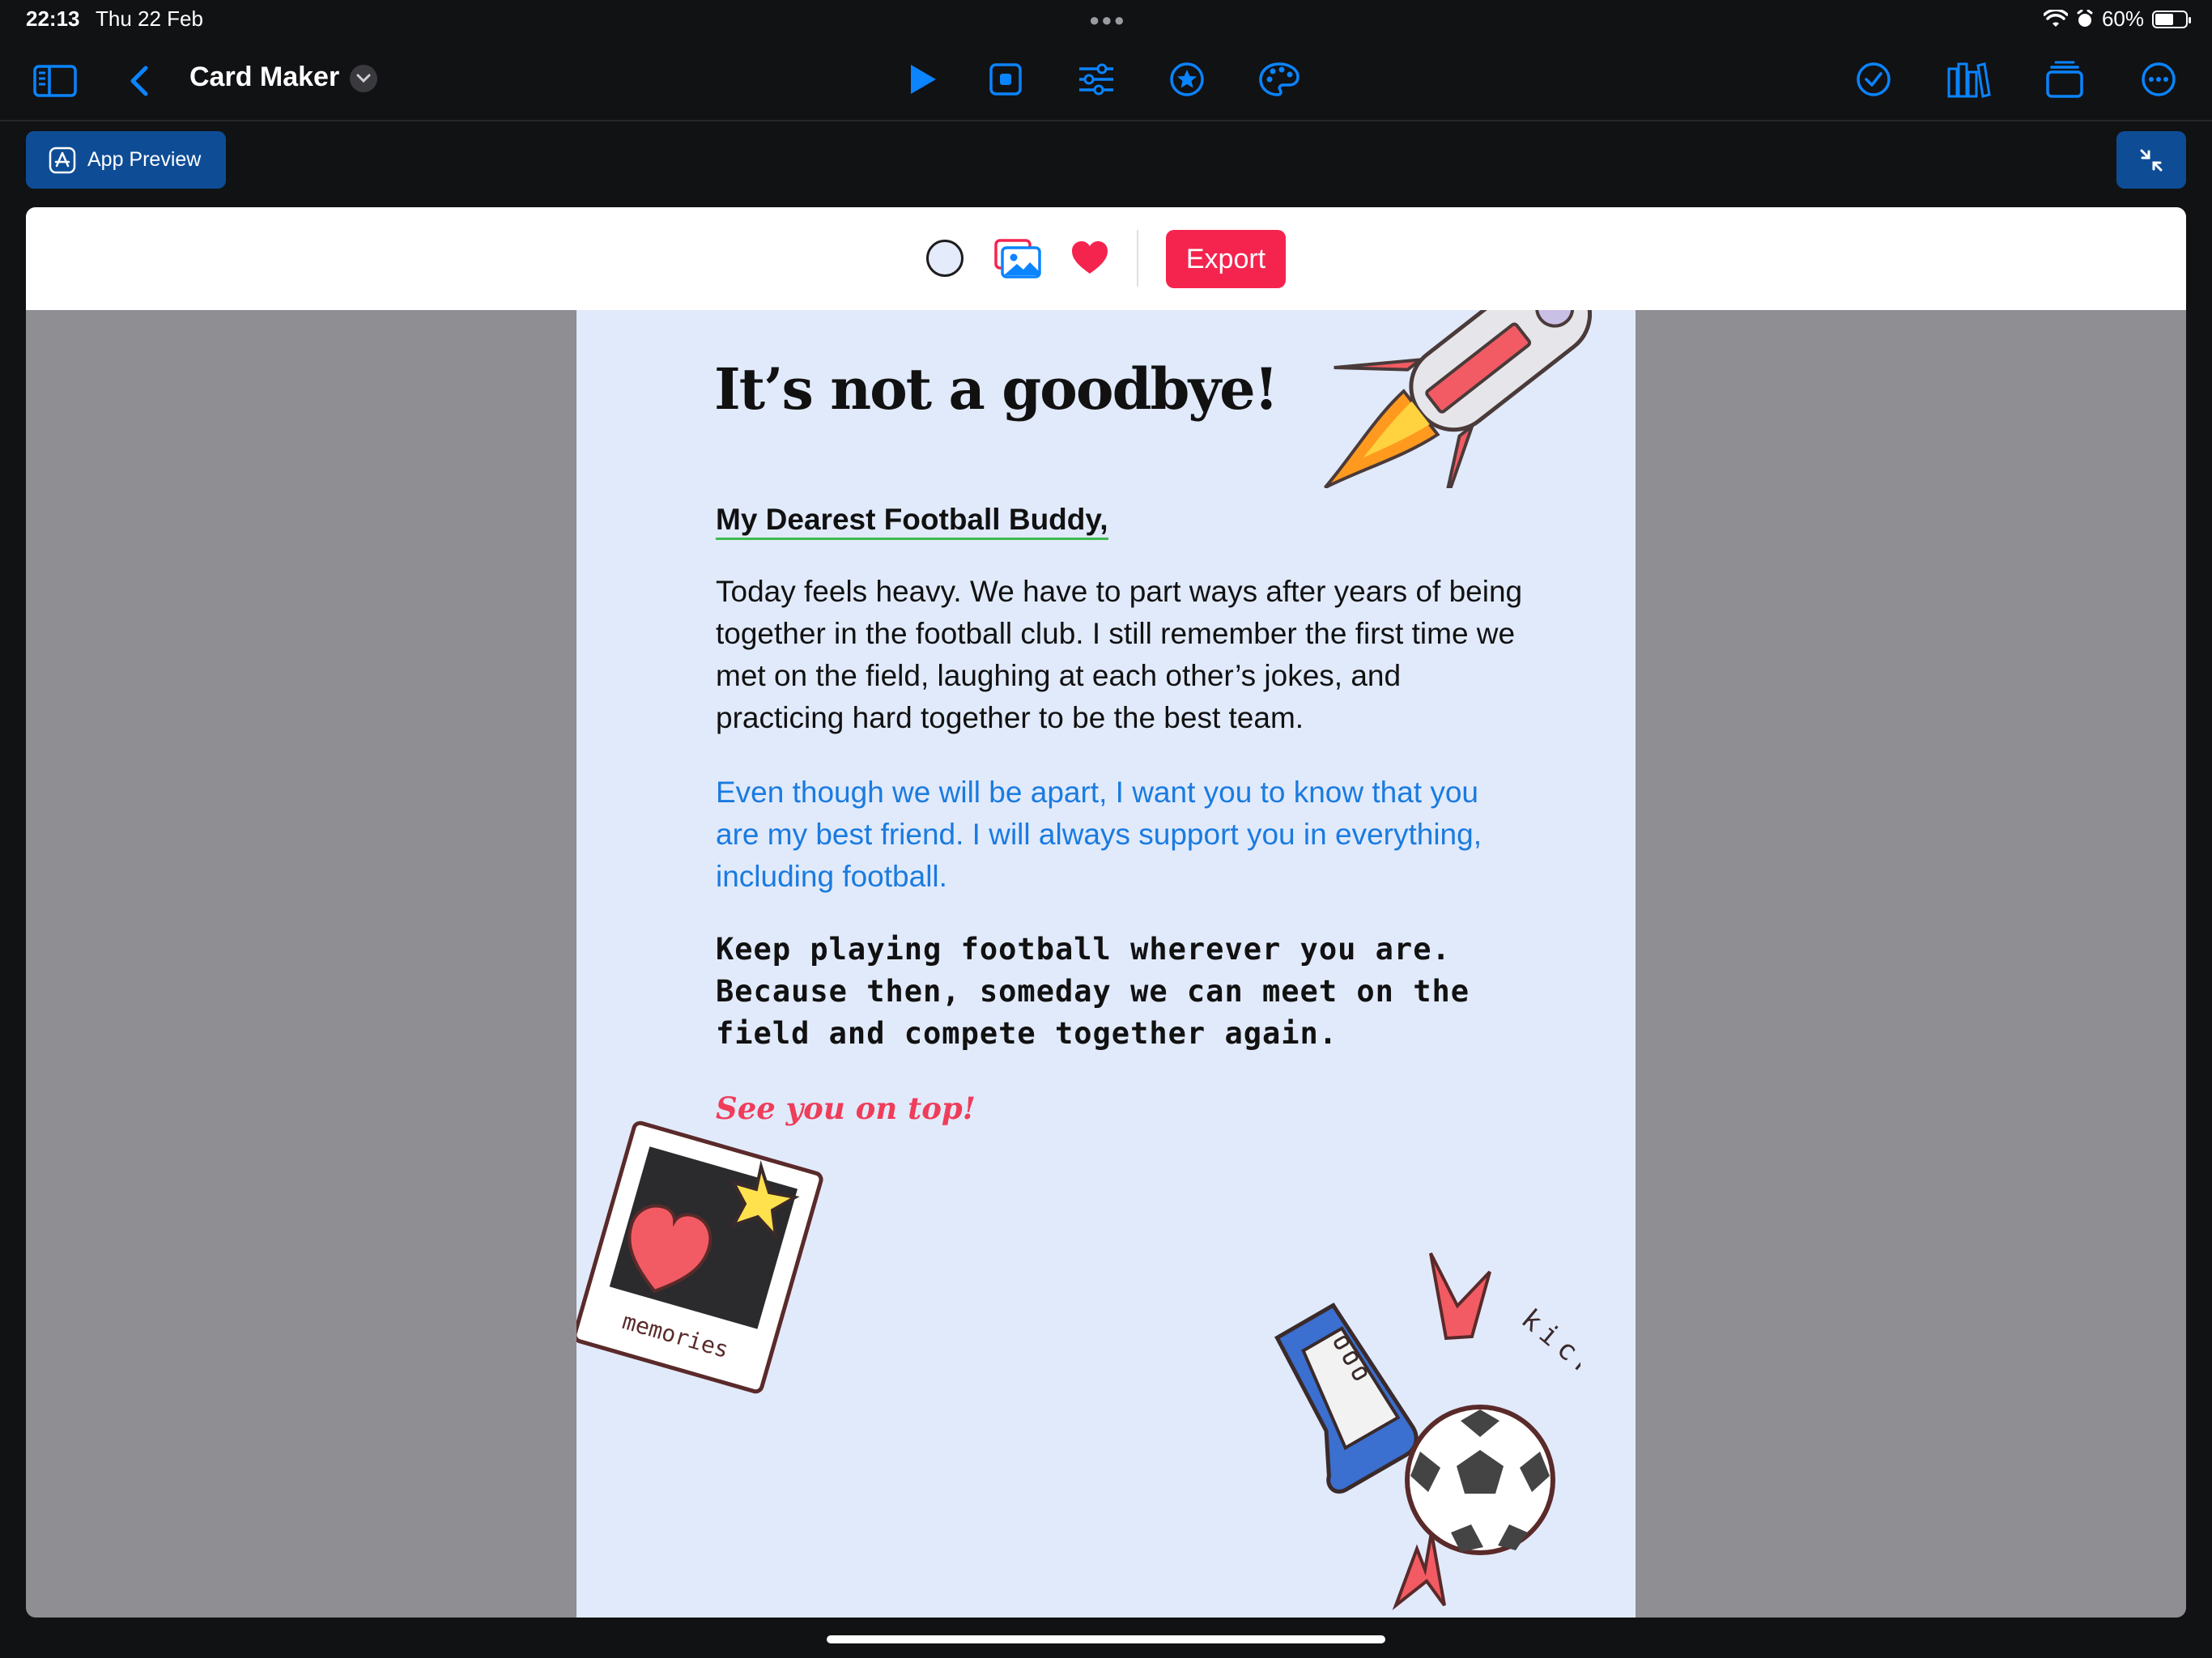 The image size is (2212, 1658). What do you see at coordinates (53, 18) in the screenshot?
I see `status-time: 22:13` at bounding box center [53, 18].